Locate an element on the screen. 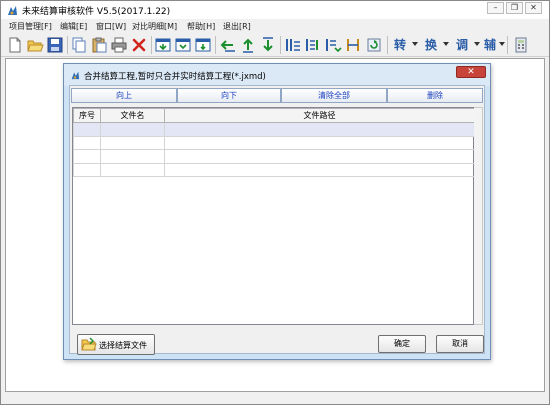 The image size is (550, 405). restore-button: ❐ is located at coordinates (514, 8).